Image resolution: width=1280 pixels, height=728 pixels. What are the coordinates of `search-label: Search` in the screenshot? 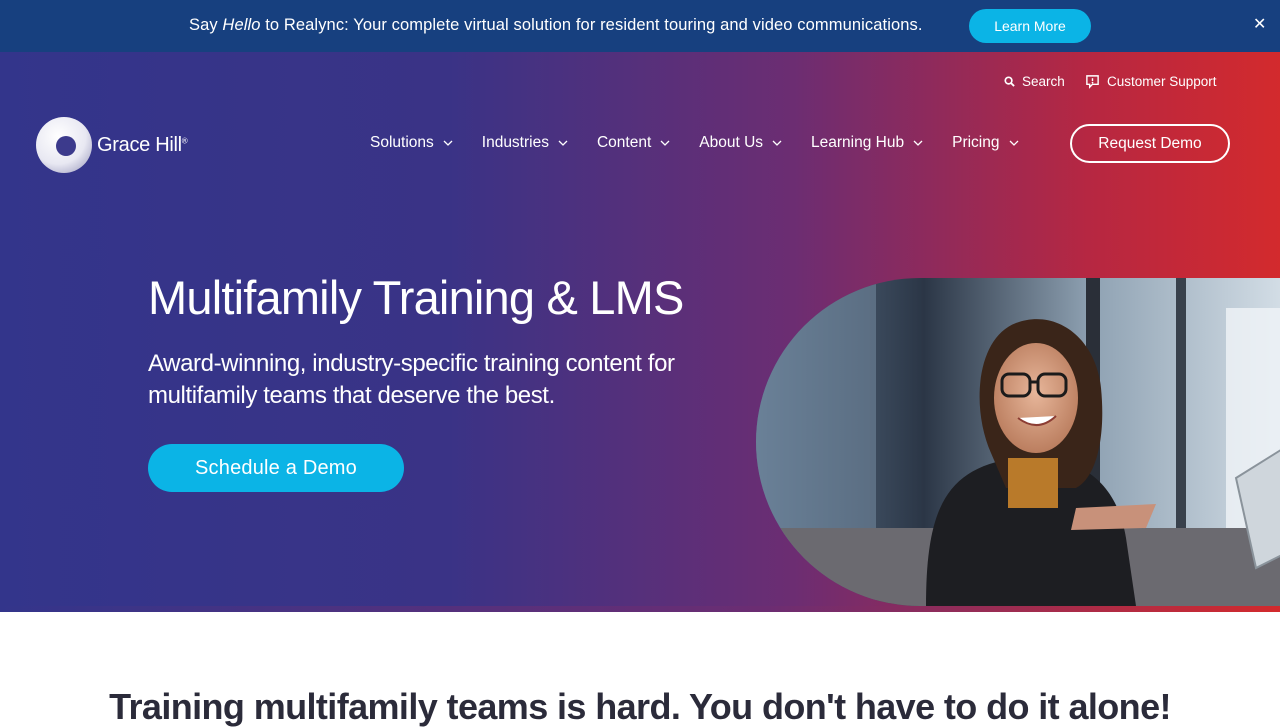 It's located at (1043, 81).